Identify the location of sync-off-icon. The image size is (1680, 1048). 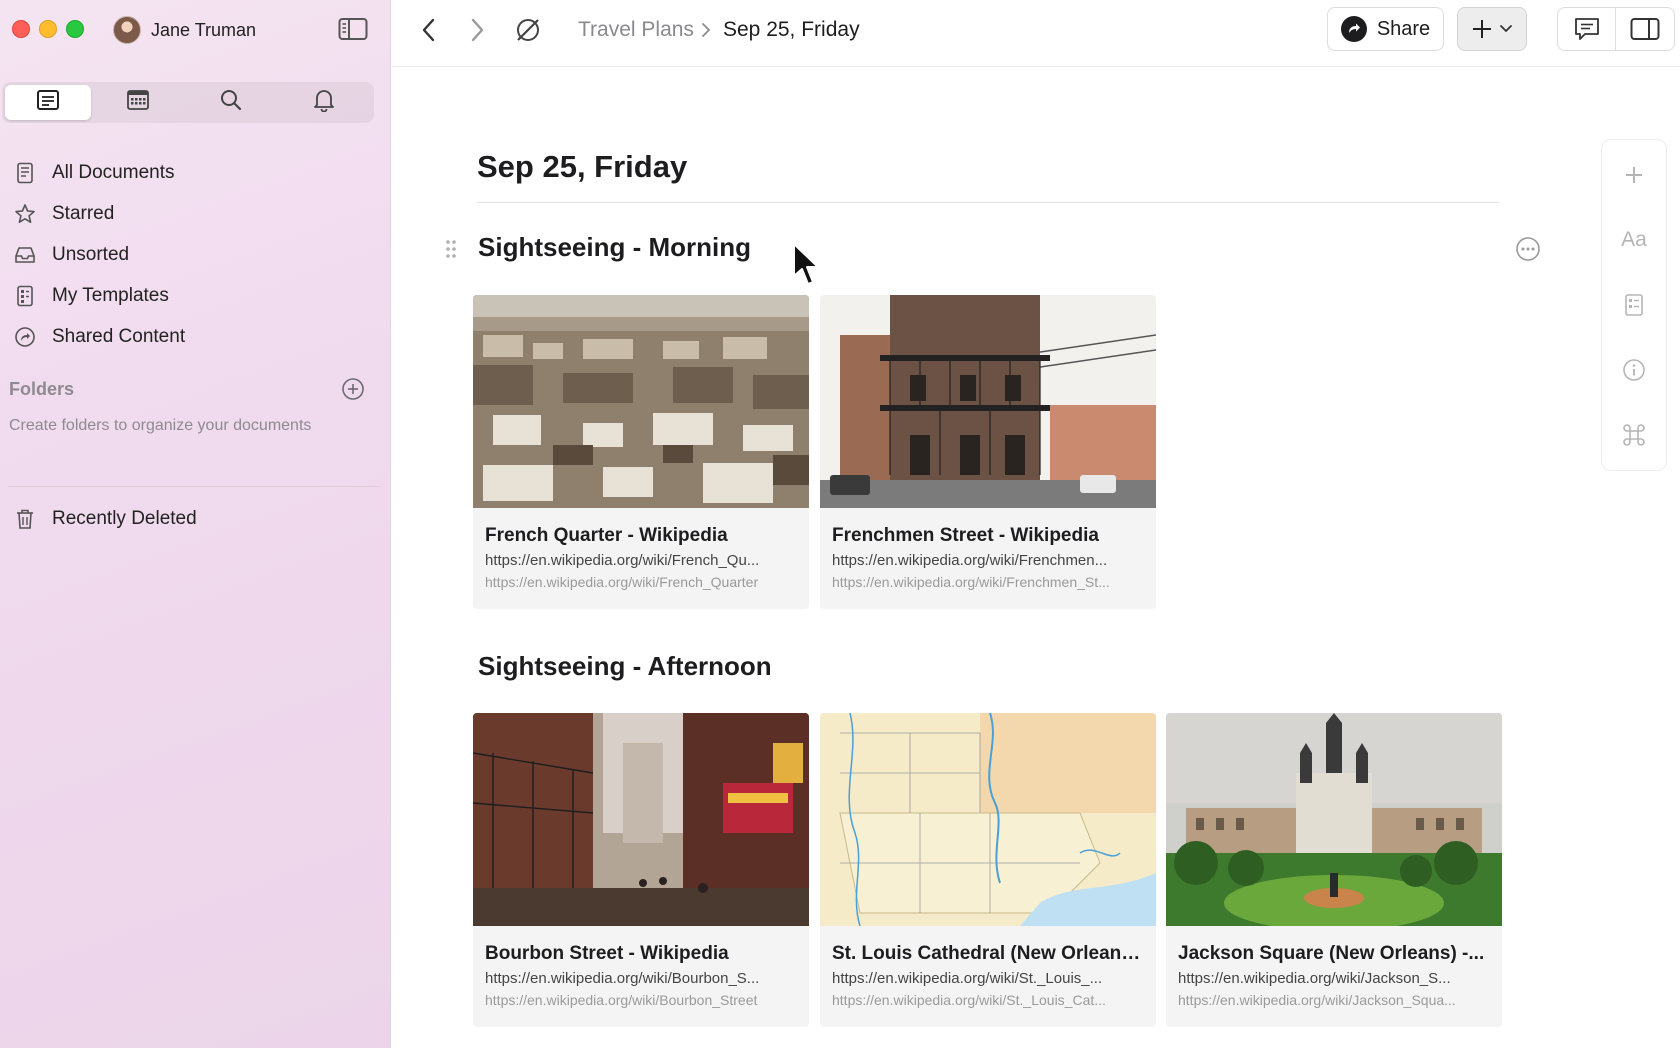
(528, 30).